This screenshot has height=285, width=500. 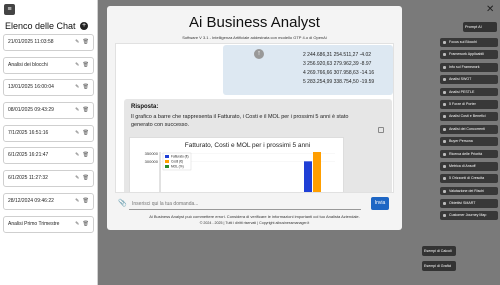 I want to click on prompt-item: Obiettivi SMART, so click(x=469, y=203).